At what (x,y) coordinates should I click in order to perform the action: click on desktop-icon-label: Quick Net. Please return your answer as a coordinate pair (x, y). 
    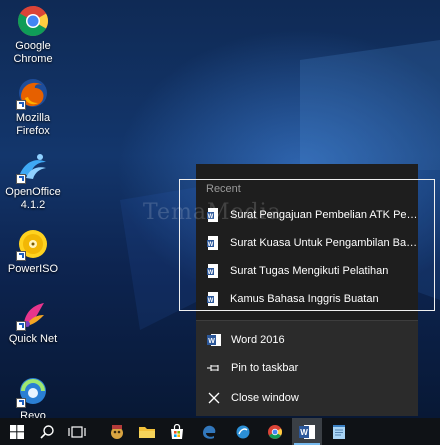
    Looking at the image, I should click on (33, 339).